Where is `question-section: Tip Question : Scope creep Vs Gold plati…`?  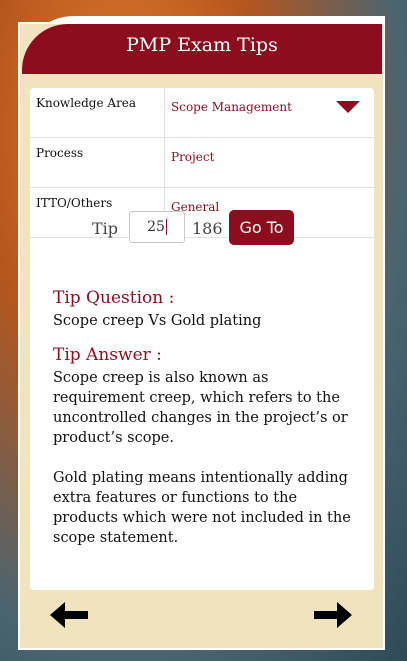
question-section: Tip Question : Scope creep Vs Gold plati… is located at coordinates (203, 309).